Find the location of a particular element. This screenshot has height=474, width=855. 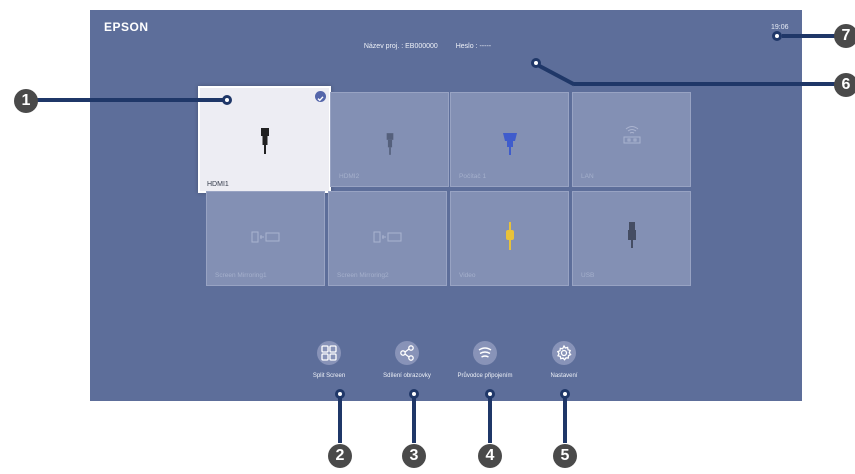

source-tile-screen-mirroring2: Screen Mirroring2 is located at coordinates (387, 238).